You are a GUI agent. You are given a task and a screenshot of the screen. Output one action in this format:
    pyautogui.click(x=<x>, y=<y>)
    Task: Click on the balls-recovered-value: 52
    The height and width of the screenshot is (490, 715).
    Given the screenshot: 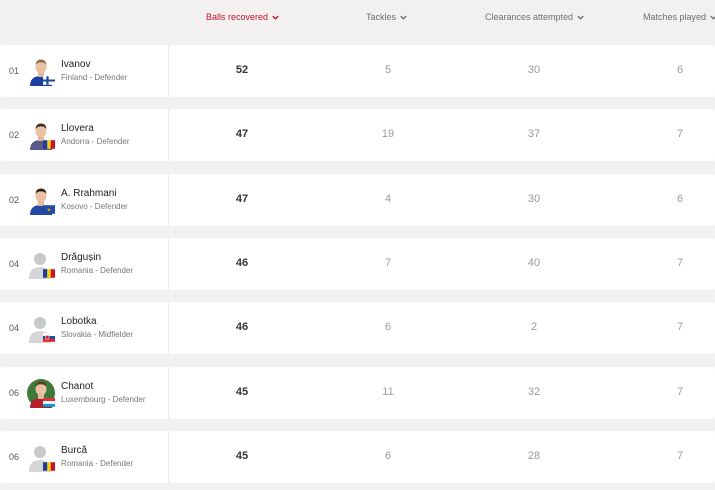 What is the action you would take?
    pyautogui.click(x=242, y=70)
    